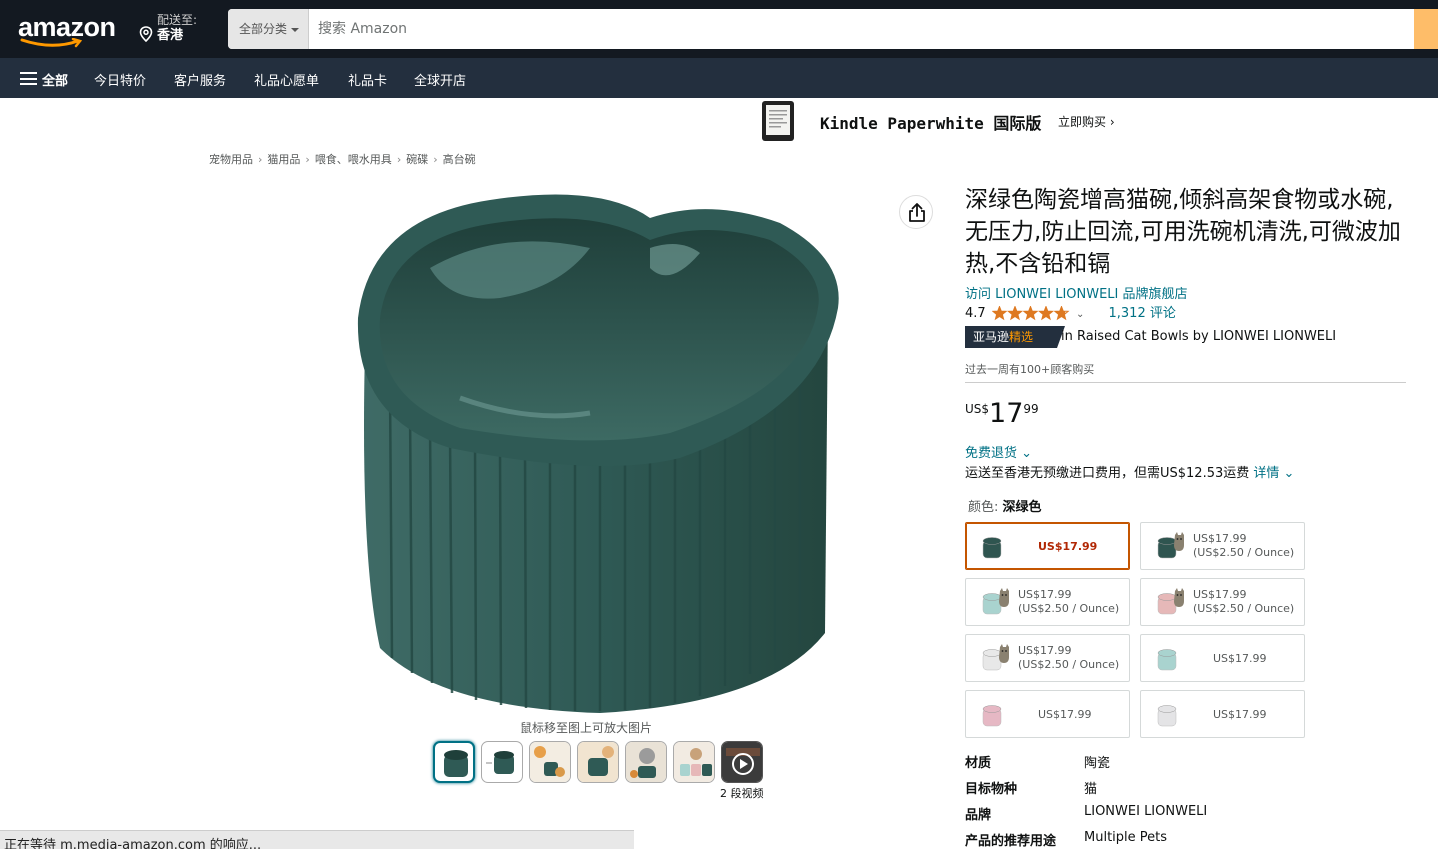 Image resolution: width=1438 pixels, height=849 pixels. Describe the element at coordinates (586, 728) in the screenshot. I see `zoom-hint: 鼠标移至图上可放大图片` at that location.